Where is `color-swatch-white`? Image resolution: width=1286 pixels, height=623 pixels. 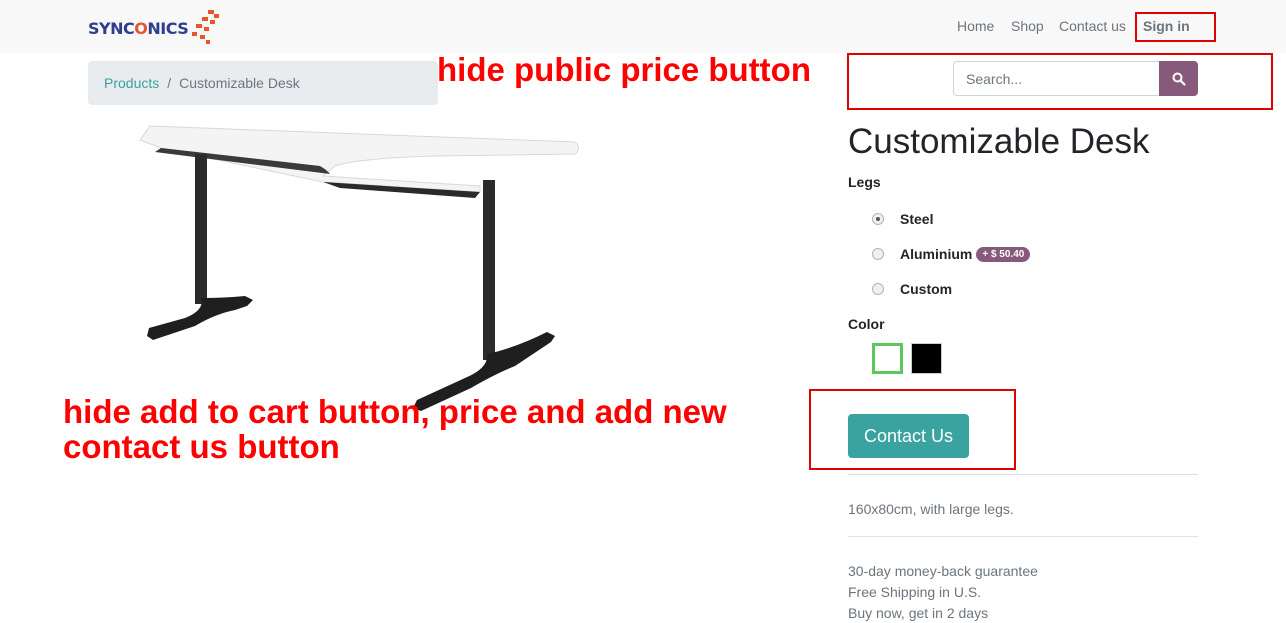 color-swatch-white is located at coordinates (887, 358).